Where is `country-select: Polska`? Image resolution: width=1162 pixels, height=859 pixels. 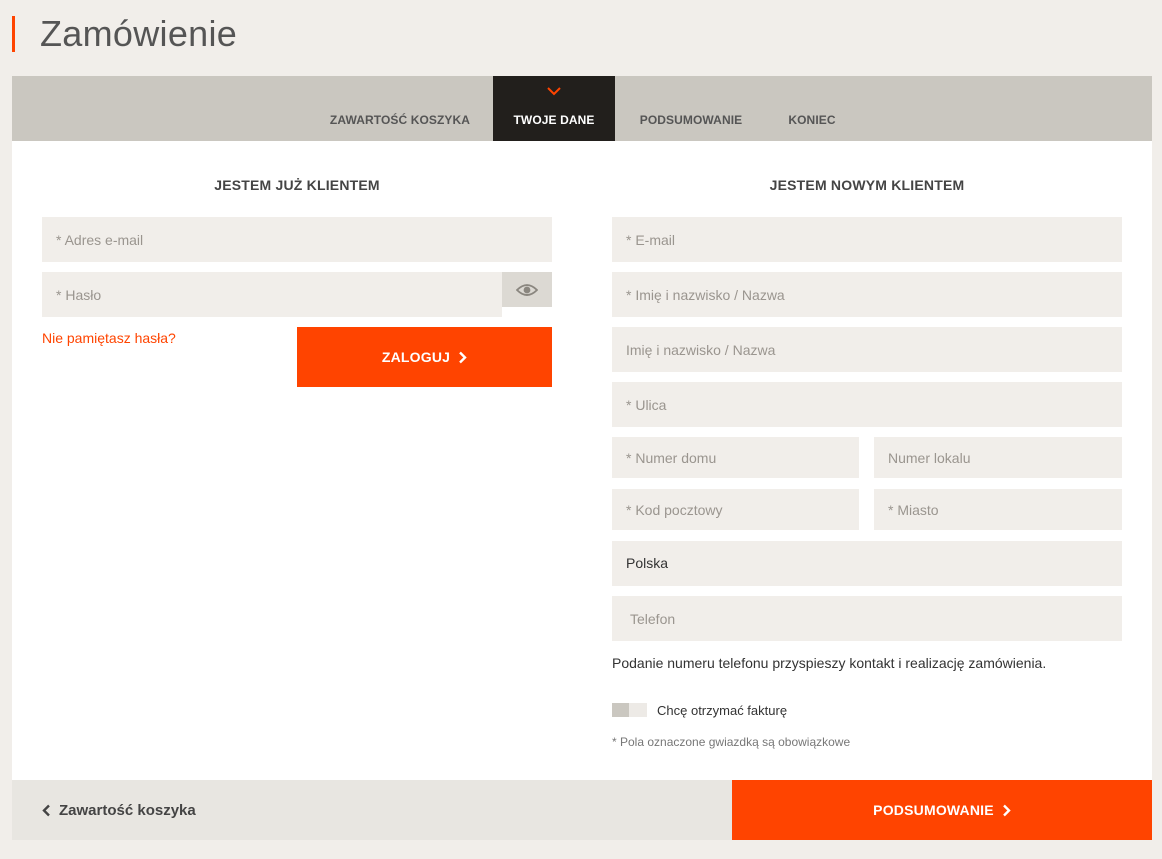 country-select: Polska is located at coordinates (867, 563).